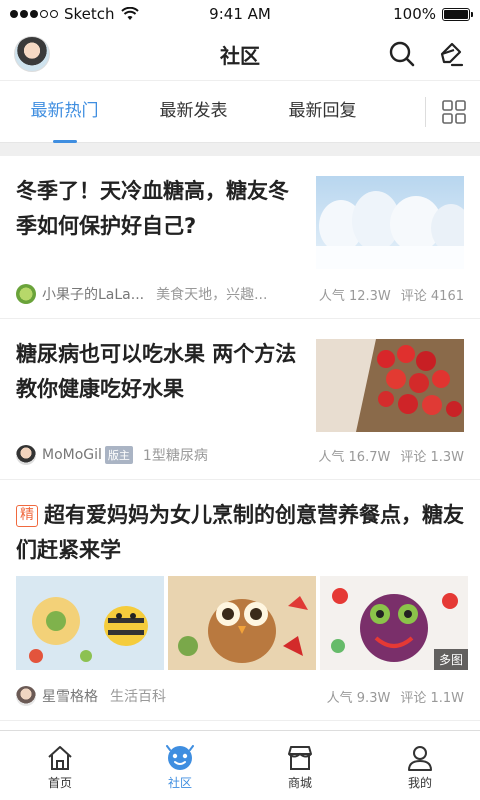  Describe the element at coordinates (420, 758) in the screenshot. I see `profile-icon` at that location.